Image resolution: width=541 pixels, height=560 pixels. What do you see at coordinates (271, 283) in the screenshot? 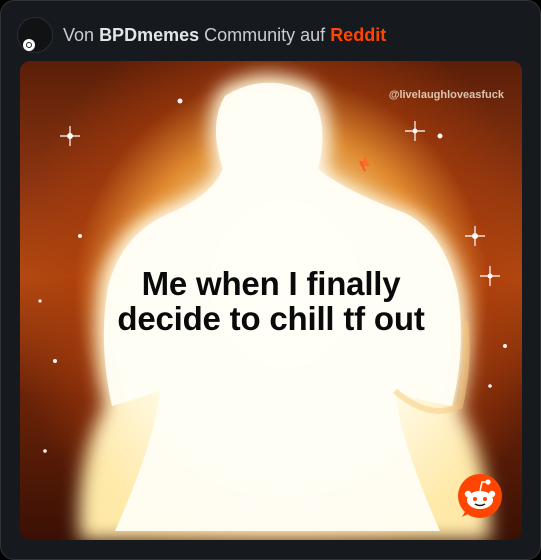
I see `caption-line-1: Me when I finally` at bounding box center [271, 283].